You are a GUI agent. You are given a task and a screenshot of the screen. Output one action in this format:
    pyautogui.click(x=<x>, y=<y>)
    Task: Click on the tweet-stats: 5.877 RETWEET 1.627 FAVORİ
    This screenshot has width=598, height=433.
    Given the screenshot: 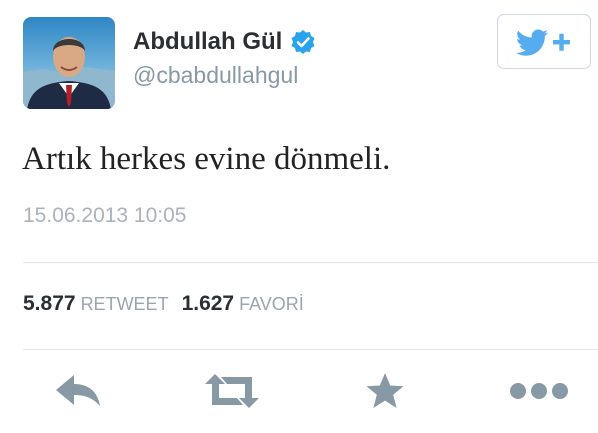 What is the action you would take?
    pyautogui.click(x=163, y=304)
    